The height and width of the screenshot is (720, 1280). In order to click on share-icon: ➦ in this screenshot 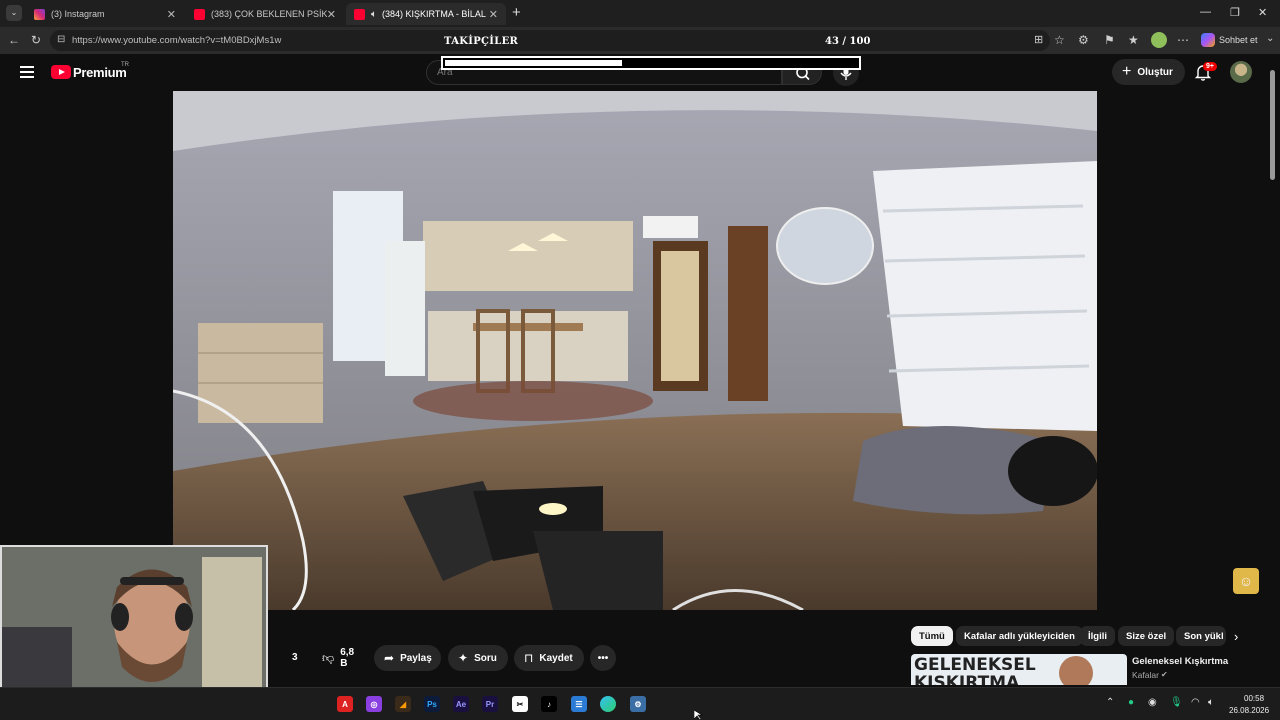, I will do `click(389, 658)`.